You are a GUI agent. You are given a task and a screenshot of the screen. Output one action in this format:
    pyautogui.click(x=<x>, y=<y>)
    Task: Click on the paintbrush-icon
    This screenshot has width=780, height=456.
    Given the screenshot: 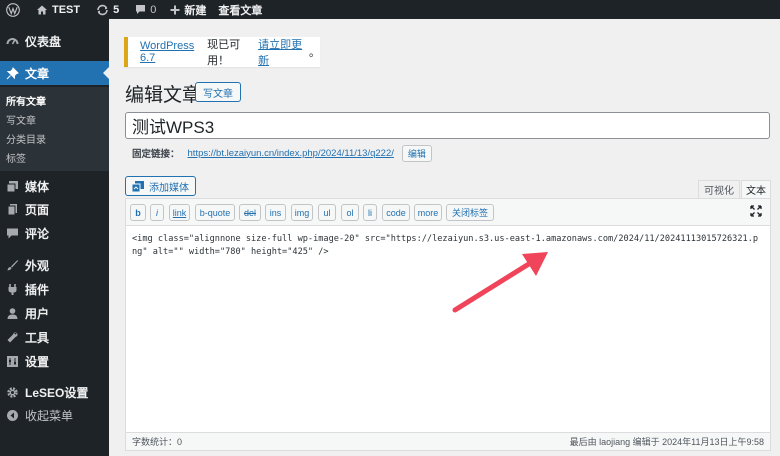 What is the action you would take?
    pyautogui.click(x=12, y=264)
    